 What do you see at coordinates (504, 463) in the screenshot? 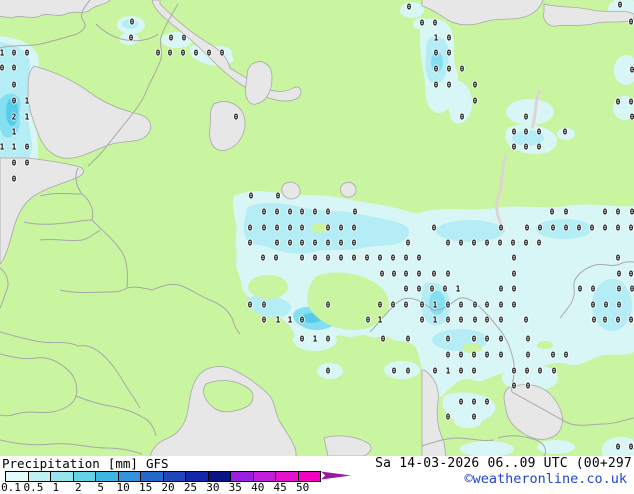
I see `forecast-datetime: Sa 14-03-2026 06..09 UTC (00+297)` at bounding box center [504, 463].